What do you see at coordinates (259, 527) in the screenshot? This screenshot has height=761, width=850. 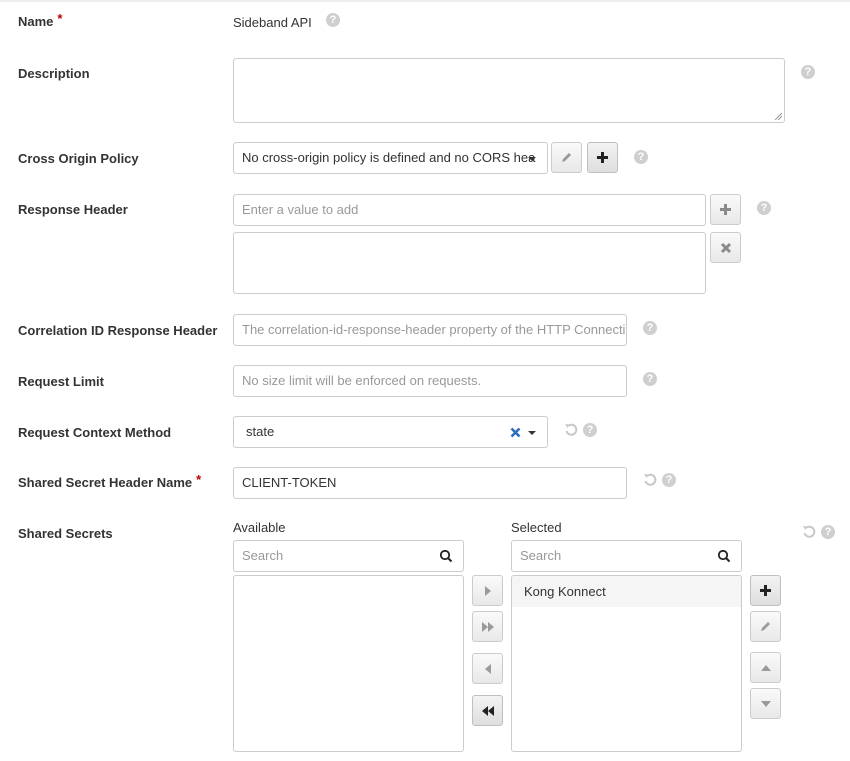 I see `available-title: Available` at bounding box center [259, 527].